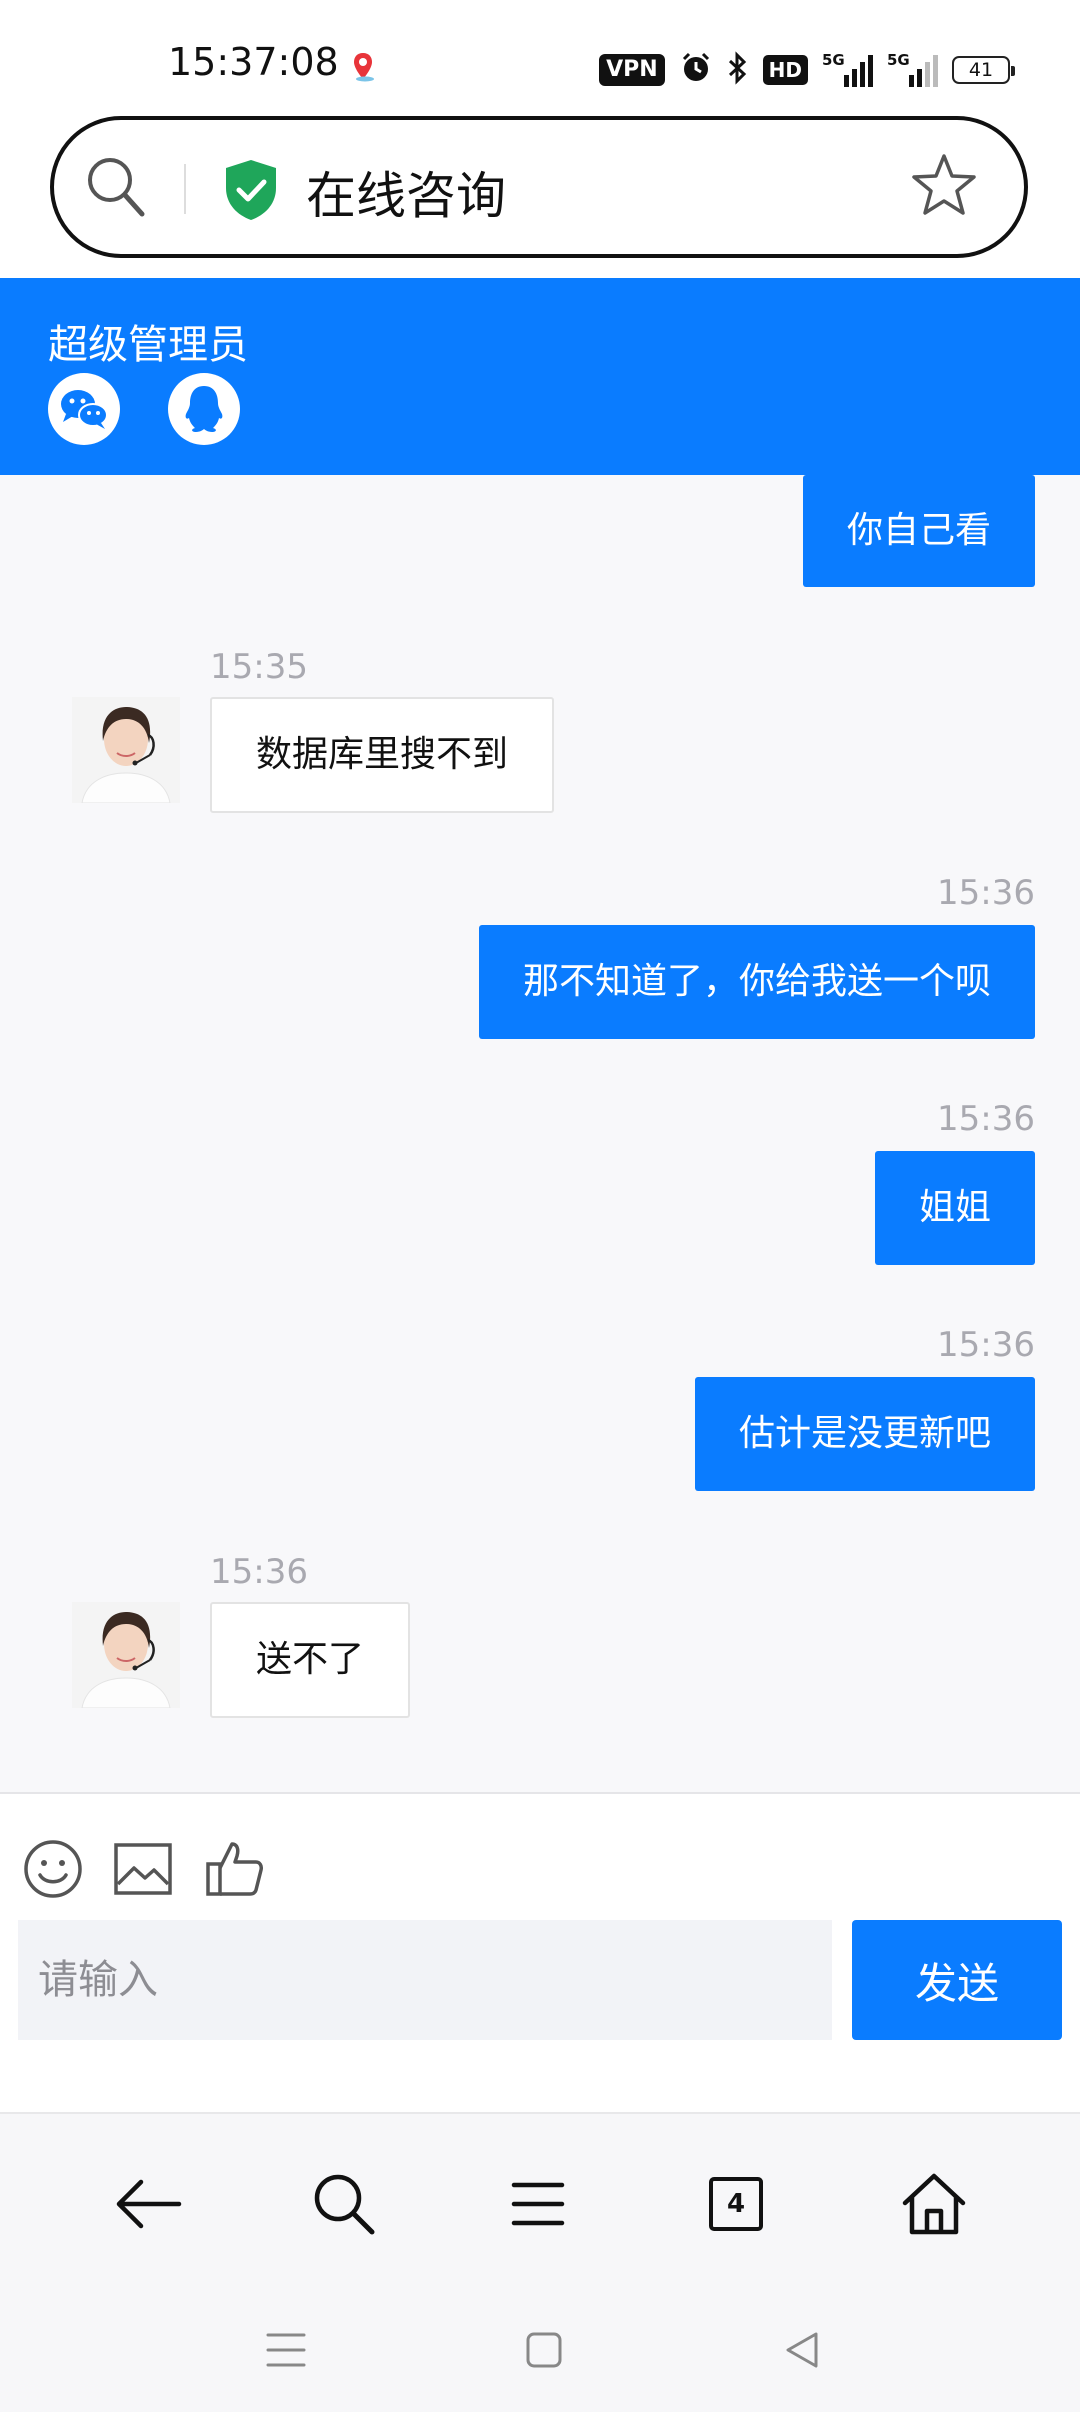  I want to click on status-bar: 15:37:08 VPN HD 5G 5G 41, so click(540, 60).